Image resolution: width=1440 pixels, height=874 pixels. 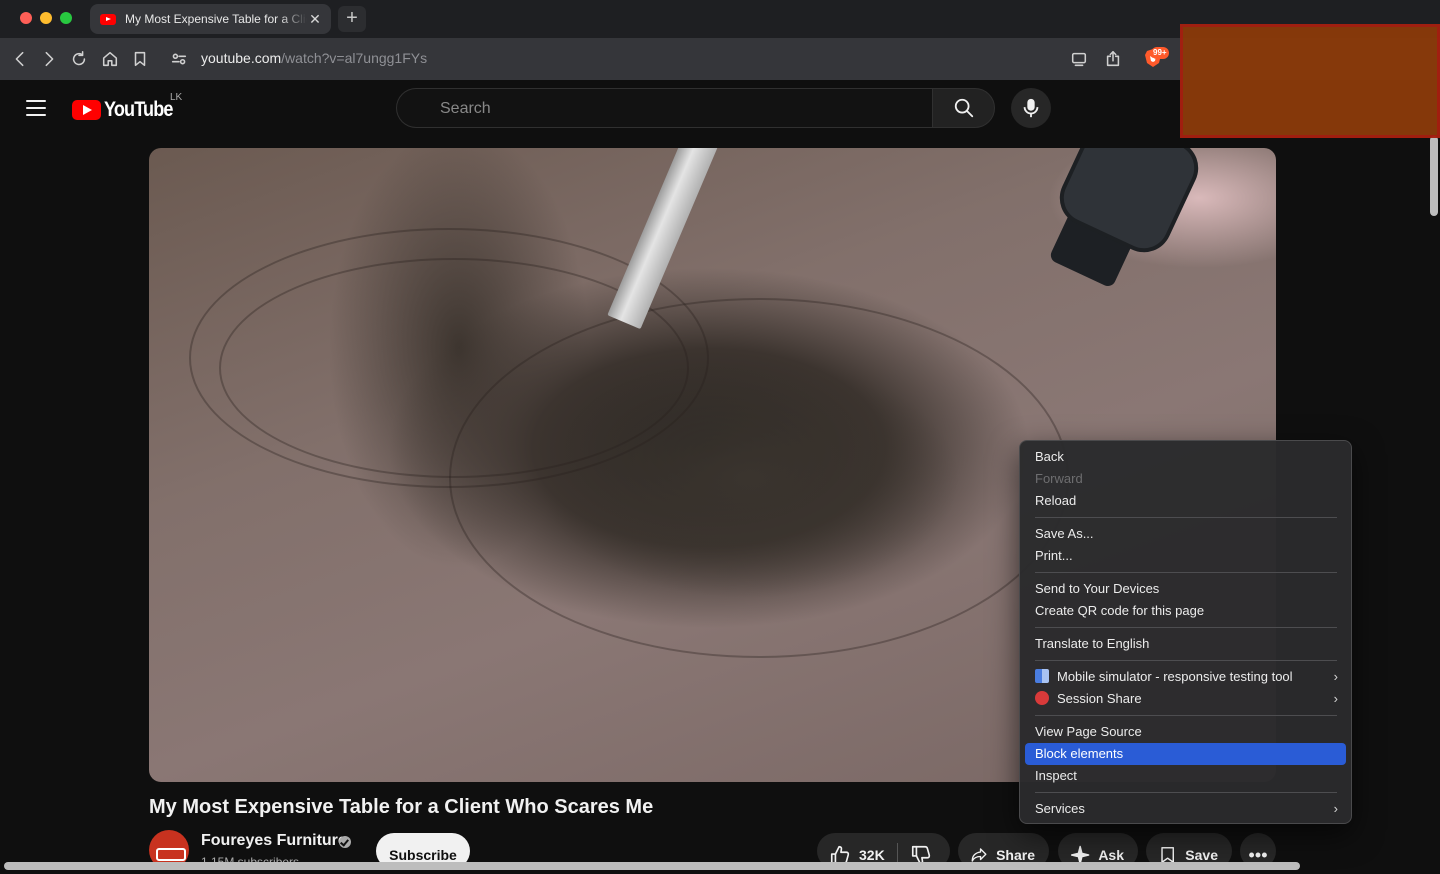 I want to click on context-menu-label: Reload, so click(x=1056, y=500).